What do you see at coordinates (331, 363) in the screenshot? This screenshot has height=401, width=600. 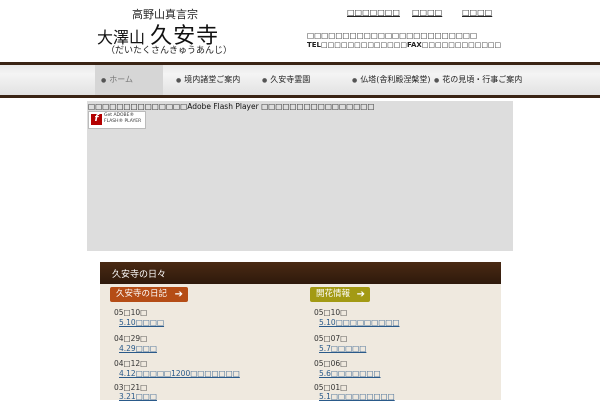 I see `bloom-entry-date: 05□06□` at bounding box center [331, 363].